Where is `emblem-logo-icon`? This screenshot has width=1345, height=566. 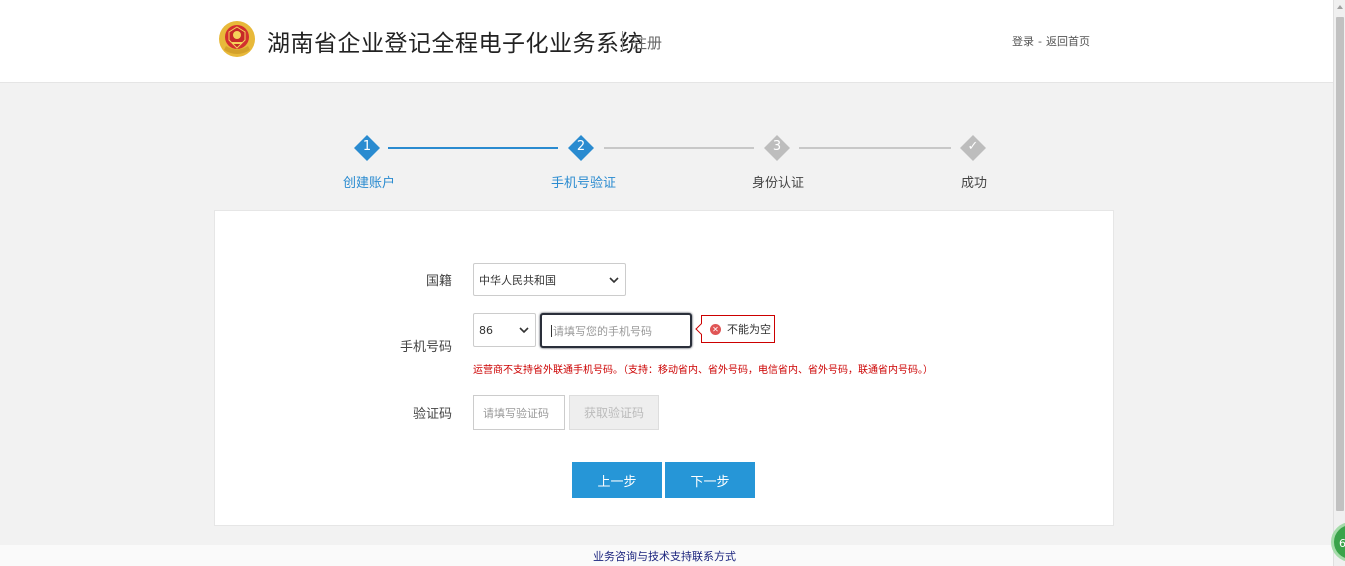
emblem-logo-icon is located at coordinates (237, 39).